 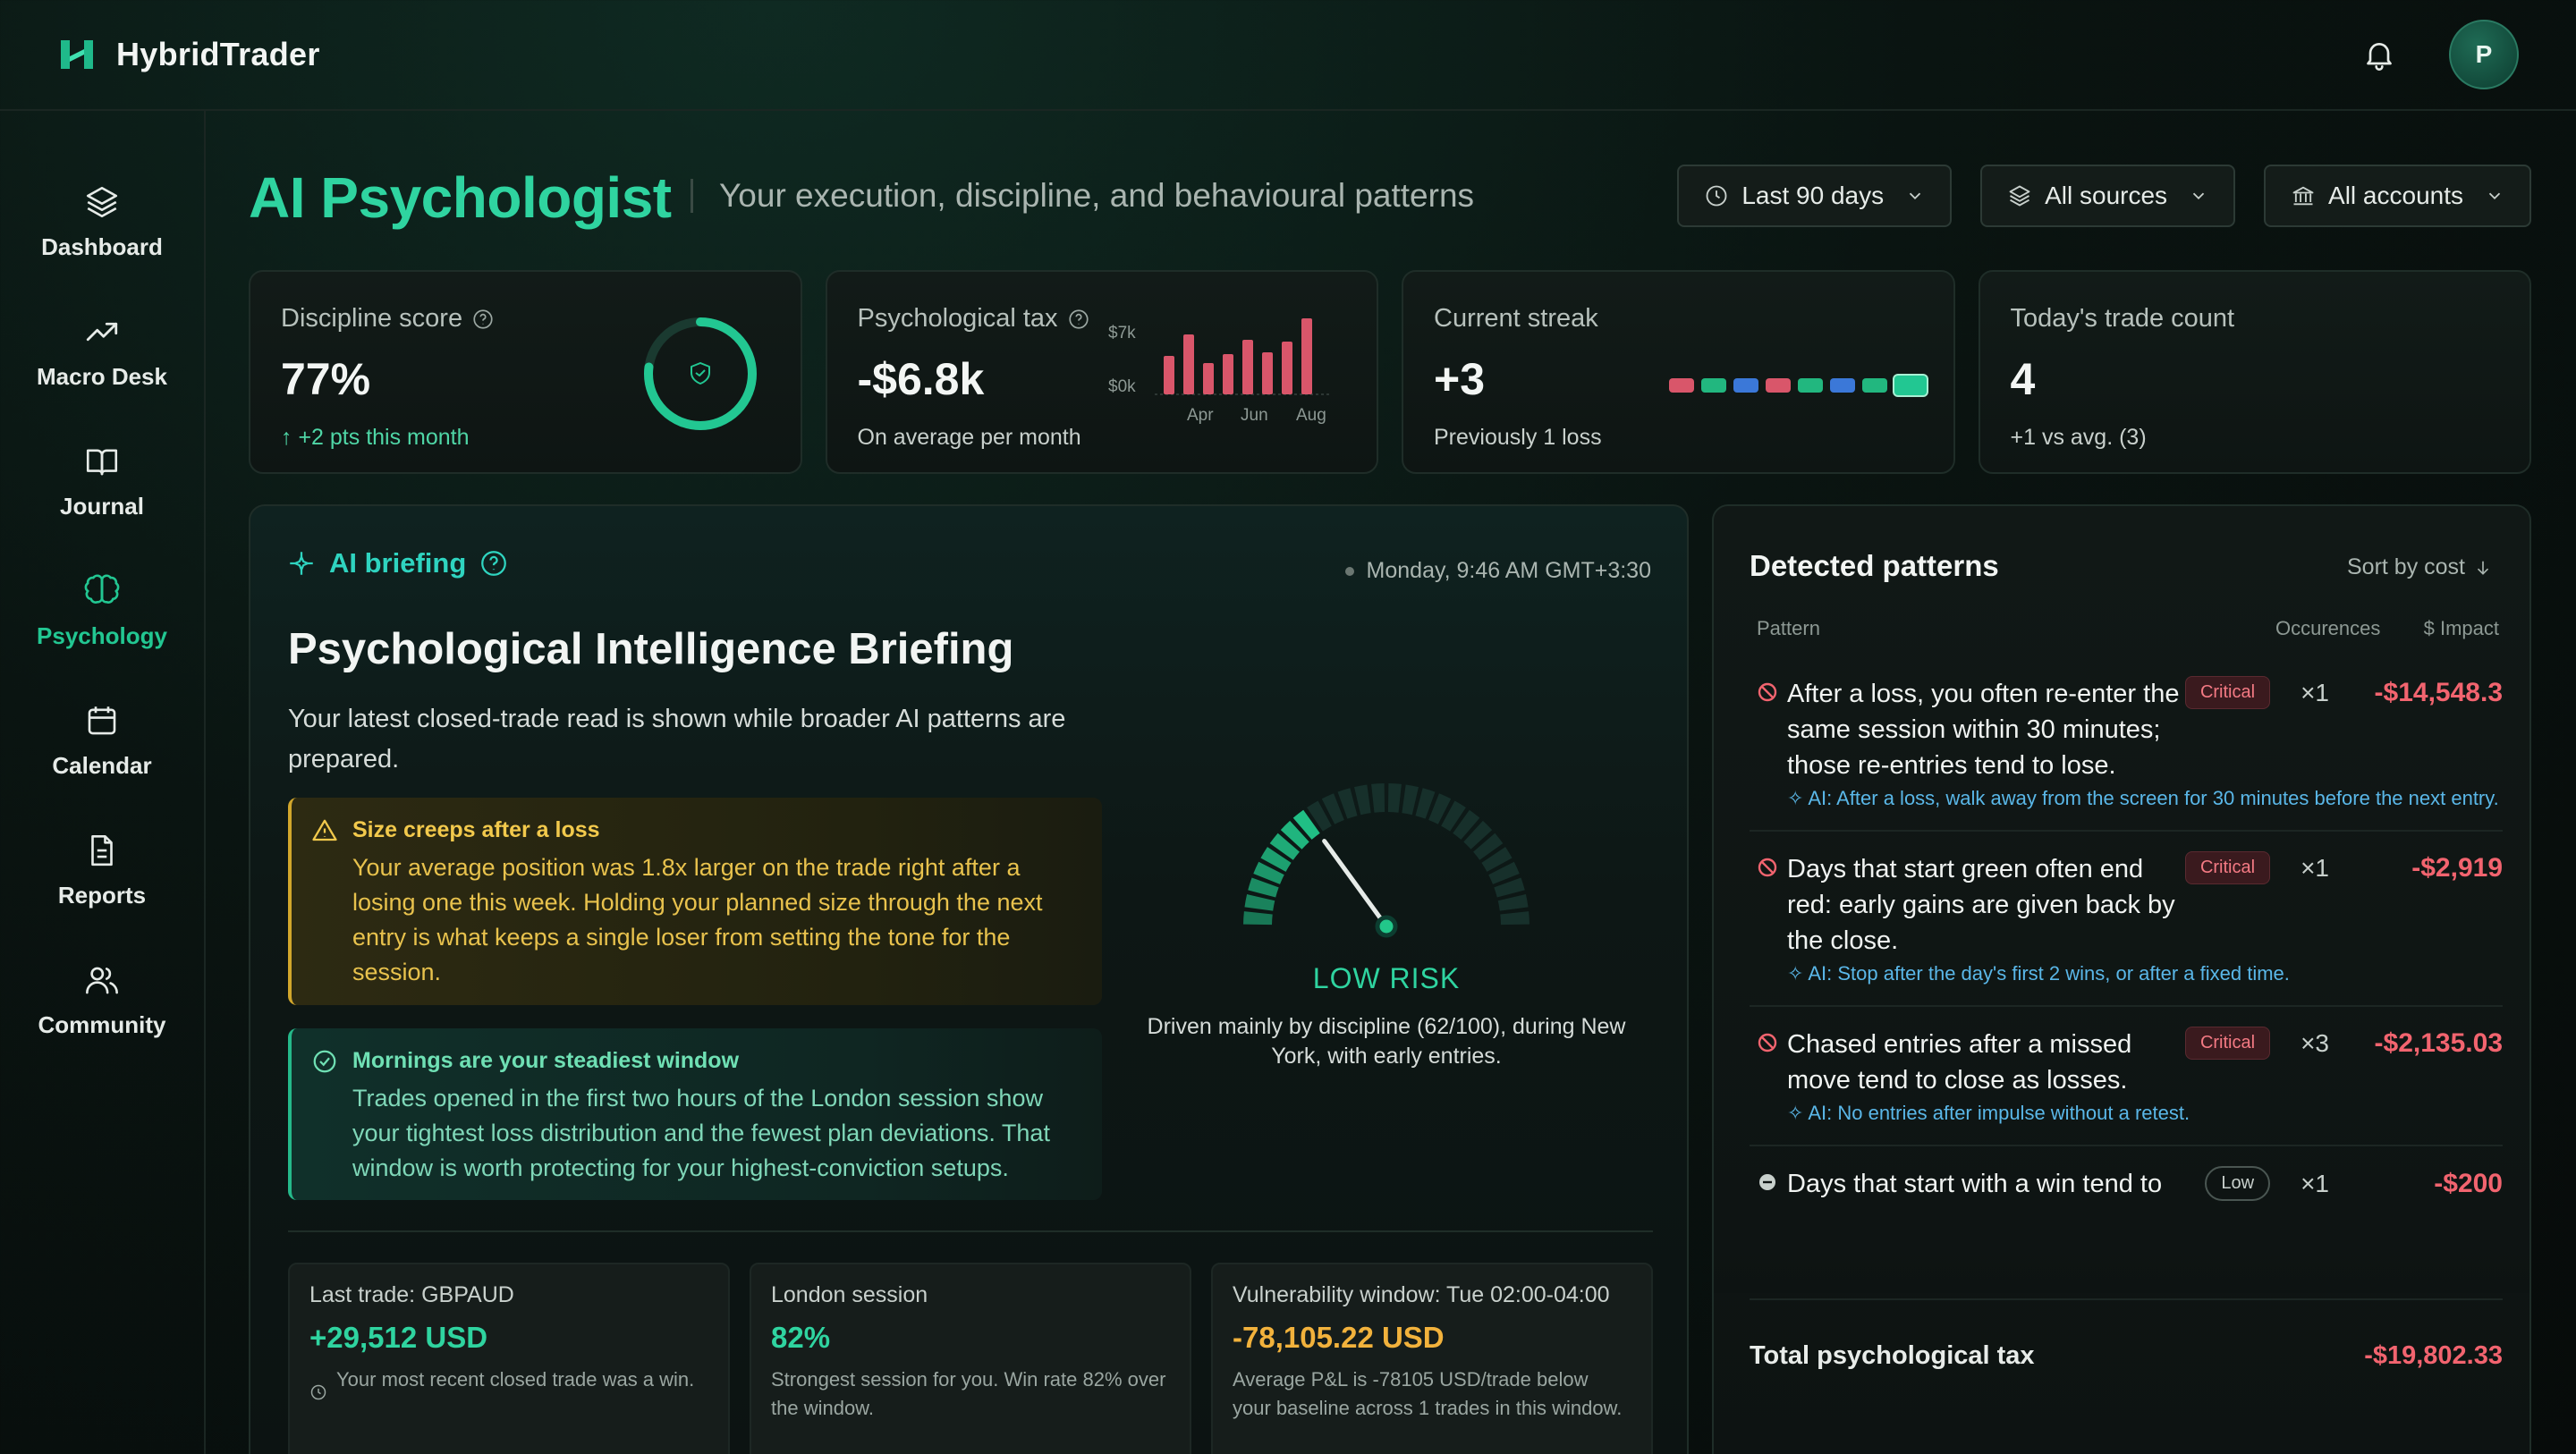 I want to click on occurrence-count: ×1, so click(x=2315, y=868).